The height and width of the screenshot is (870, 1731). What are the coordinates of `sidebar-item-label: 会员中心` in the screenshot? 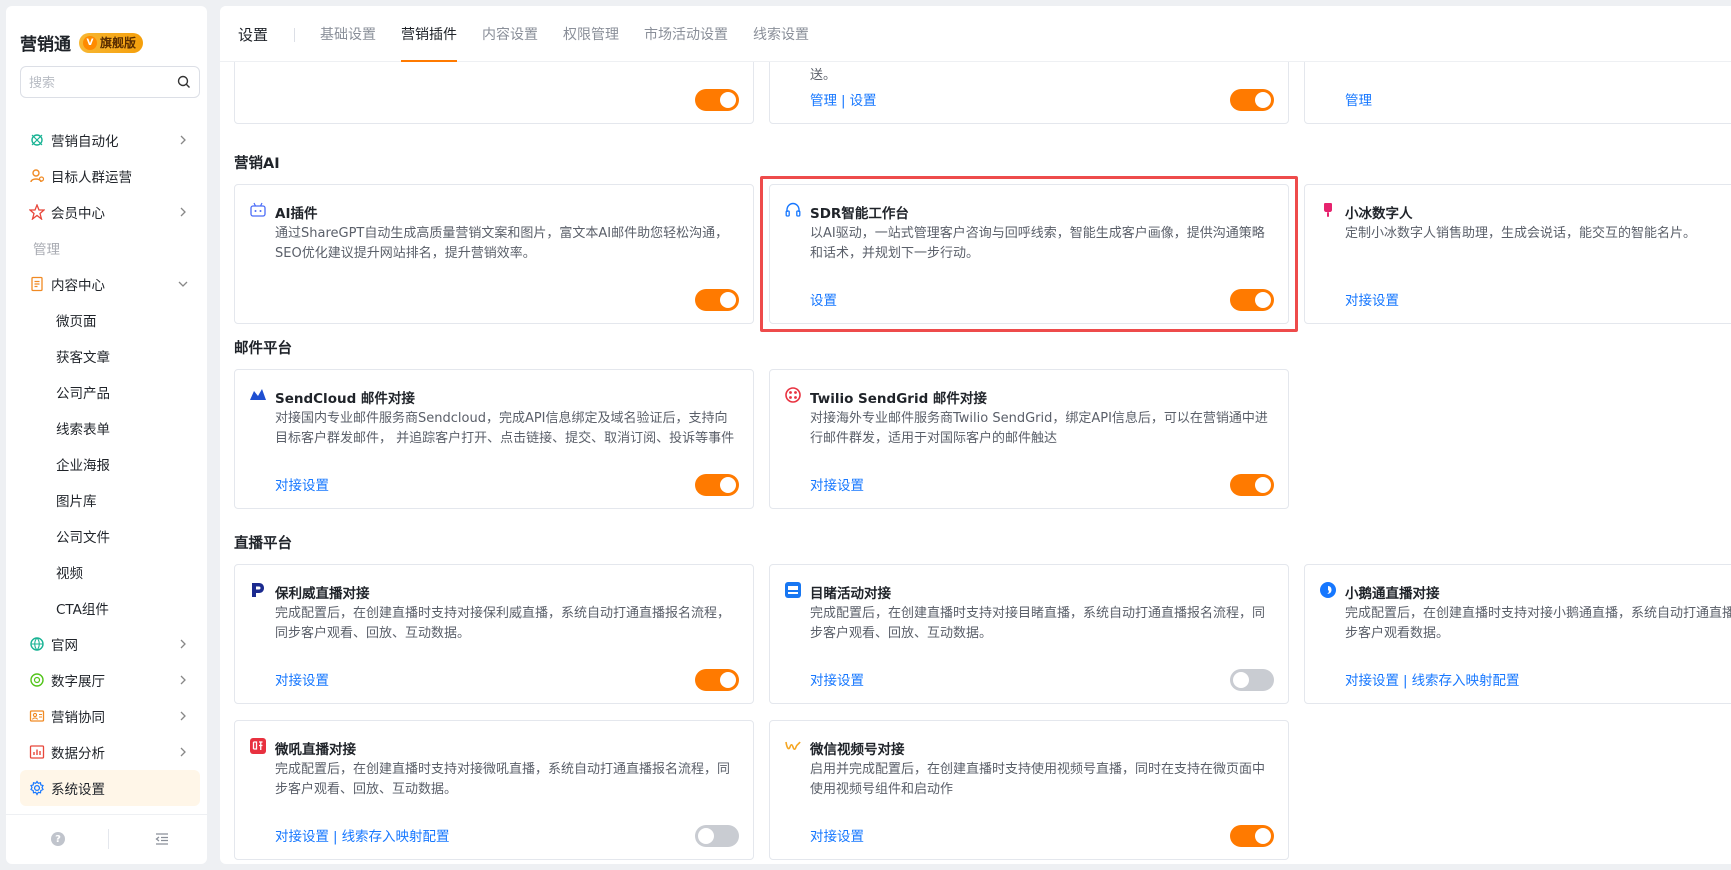 It's located at (78, 214).